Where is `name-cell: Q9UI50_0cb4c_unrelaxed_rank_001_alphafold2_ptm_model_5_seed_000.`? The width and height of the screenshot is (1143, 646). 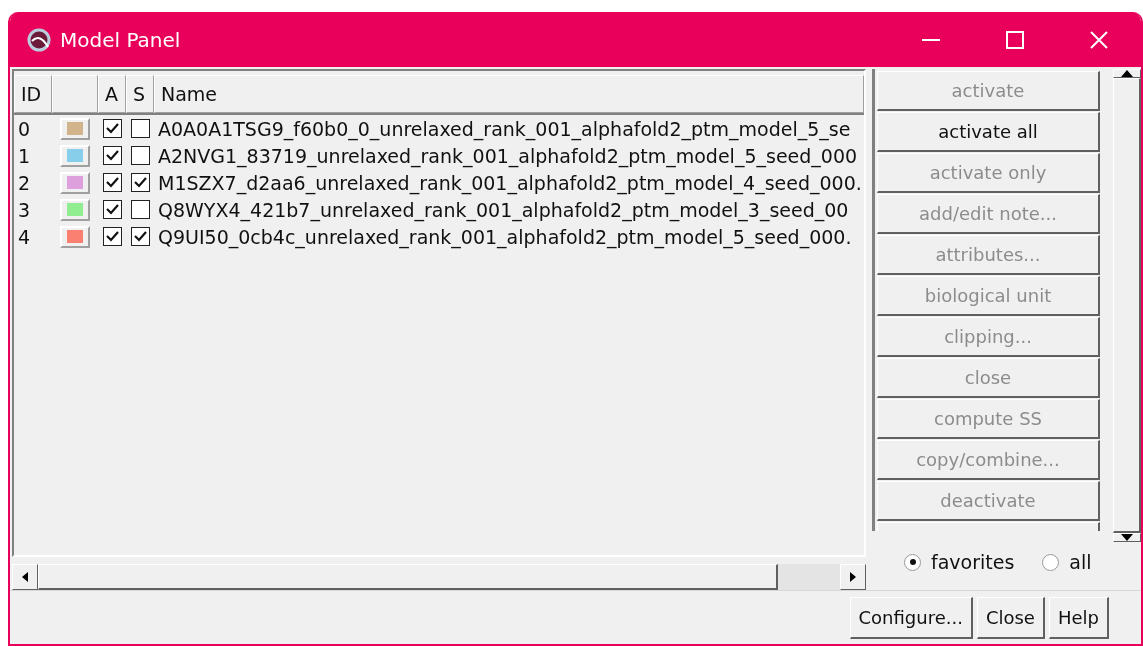 name-cell: Q9UI50_0cb4c_unrelaxed_rank_001_alphafold2_ptm_model_5_seed_000. is located at coordinates (509, 236).